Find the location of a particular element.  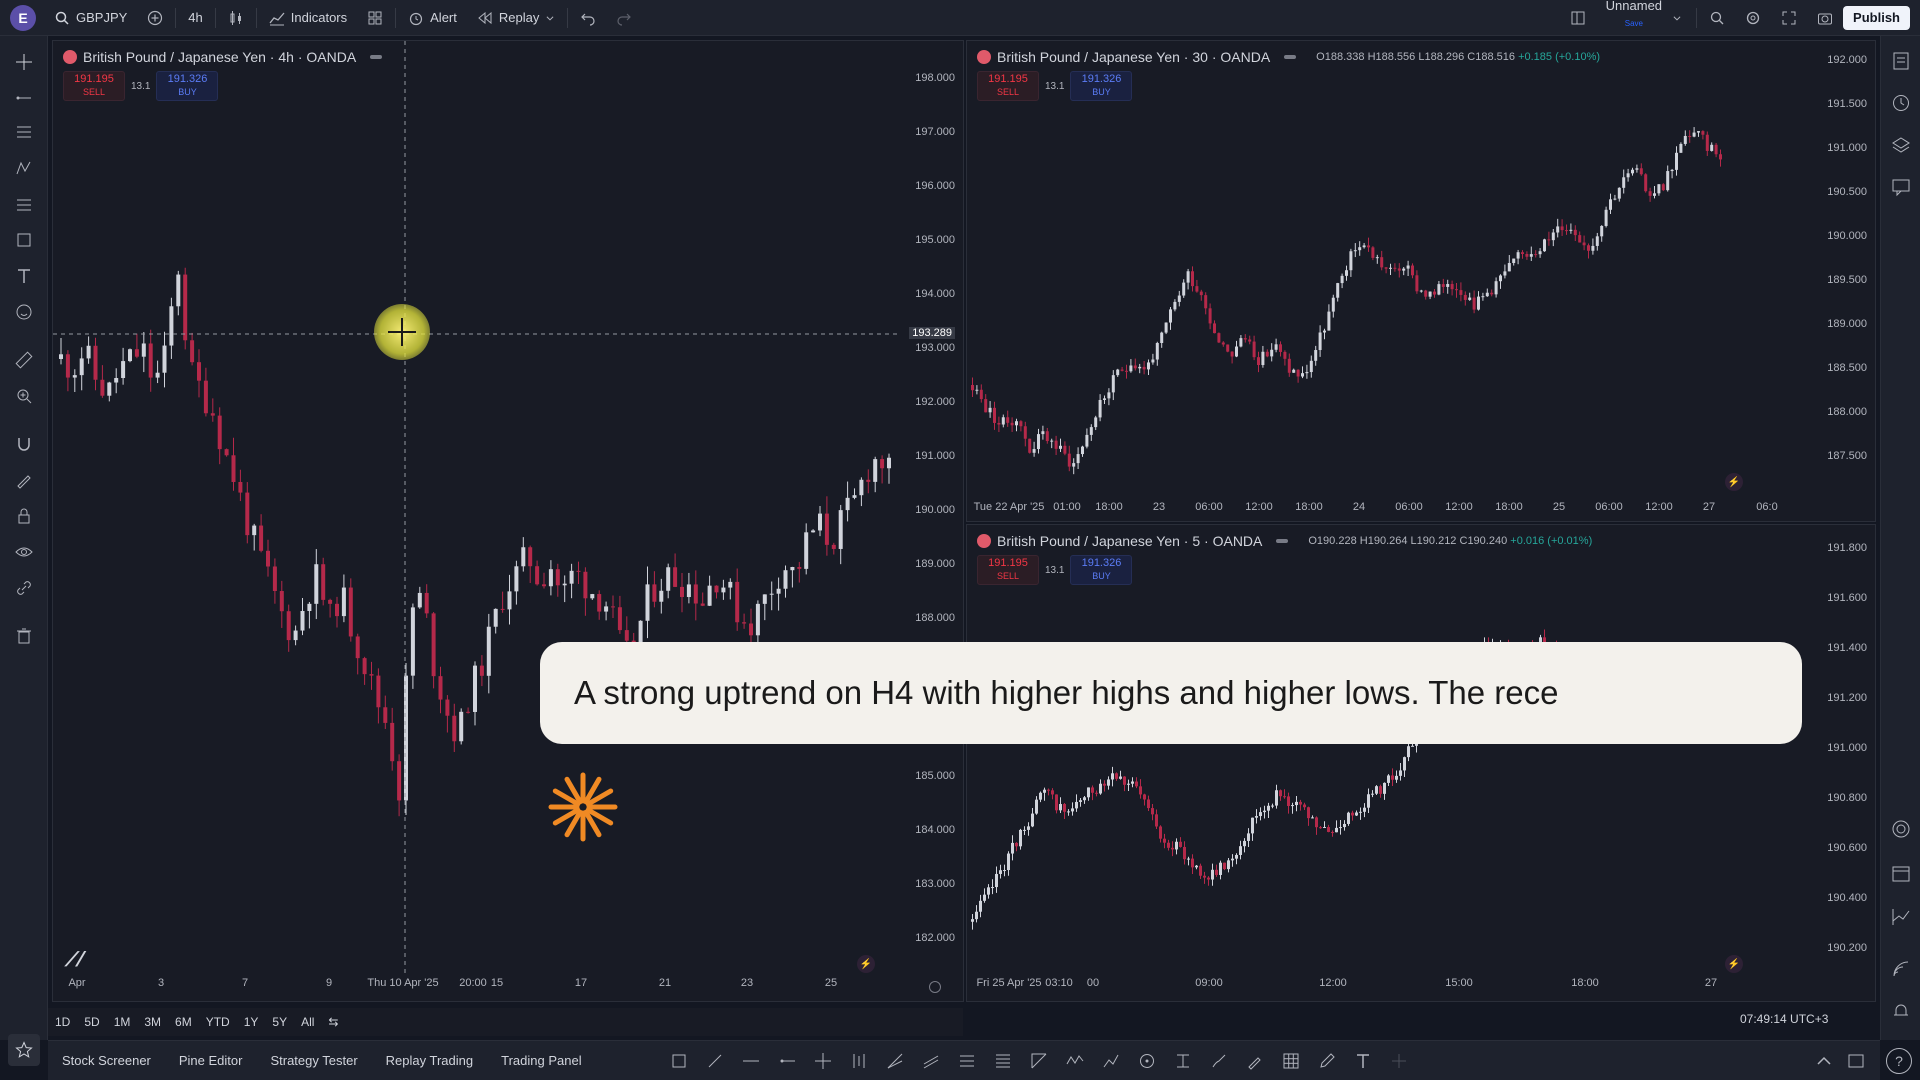

grid-tool-icon is located at coordinates (1291, 1061).